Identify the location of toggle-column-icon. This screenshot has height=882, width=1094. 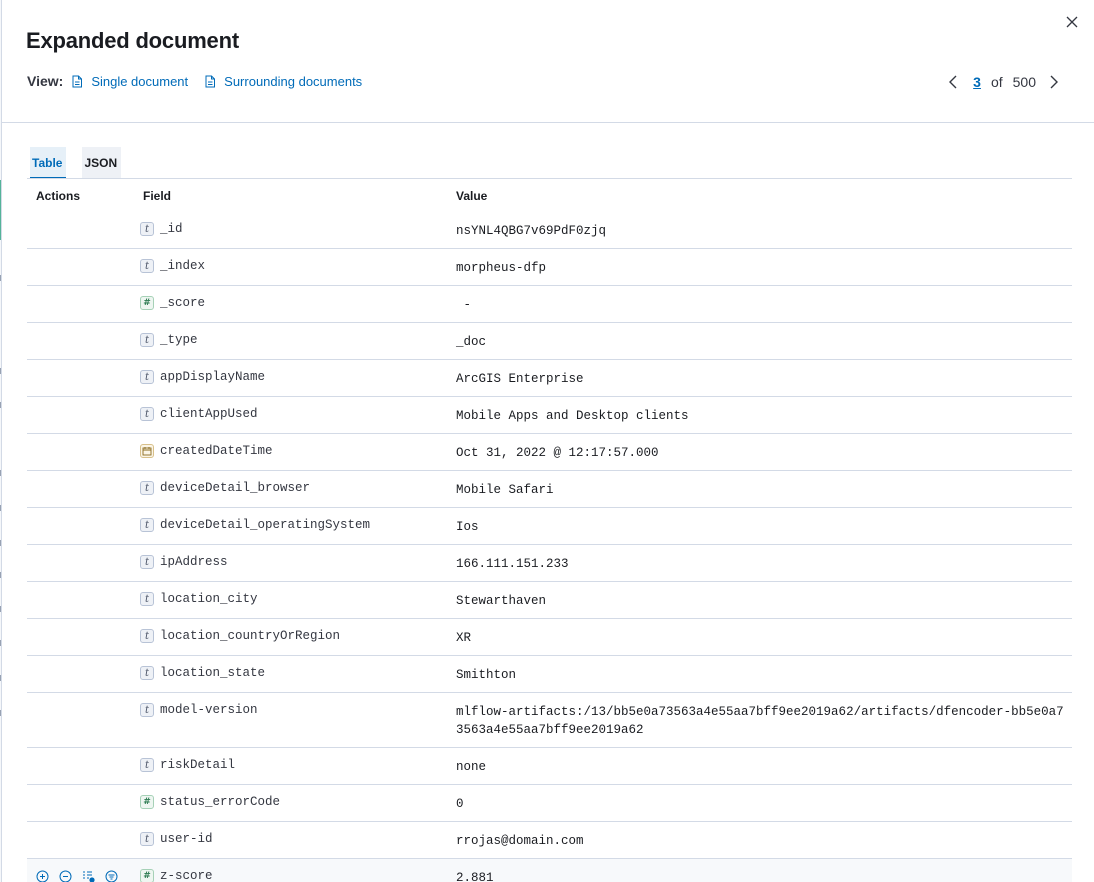
(88, 875).